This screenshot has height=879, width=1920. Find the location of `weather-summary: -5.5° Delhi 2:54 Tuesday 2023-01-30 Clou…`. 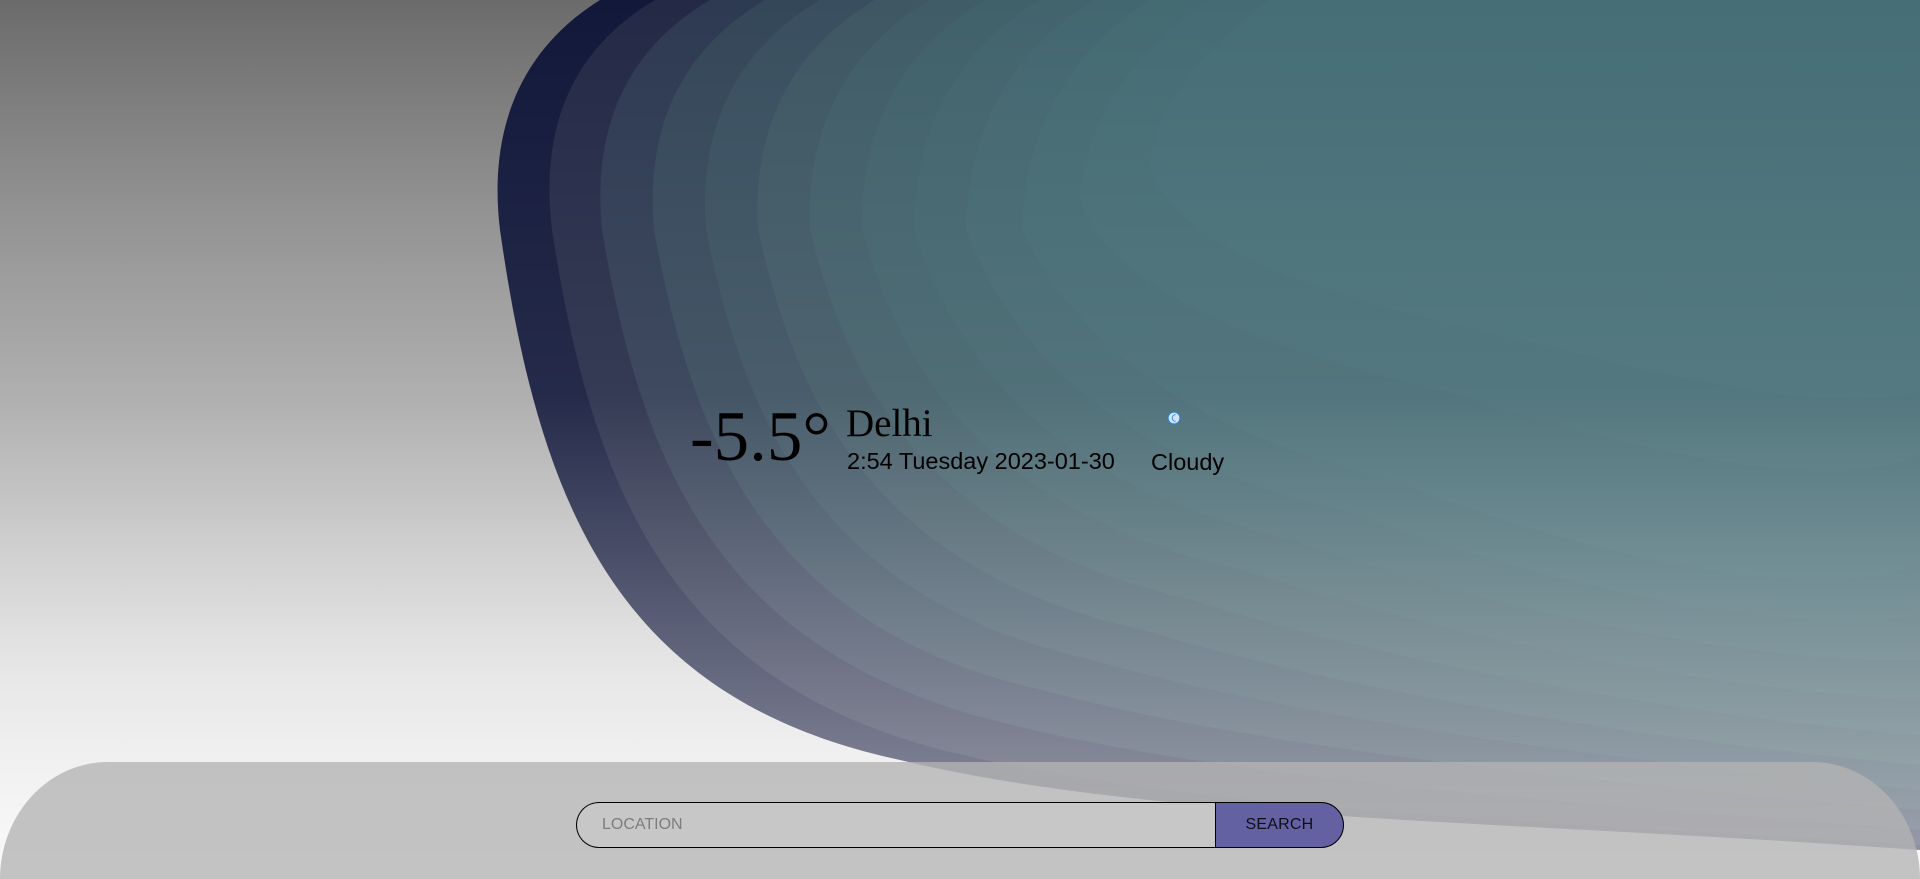

weather-summary: -5.5° Delhi 2:54 Tuesday 2023-01-30 Clou… is located at coordinates (970, 441).